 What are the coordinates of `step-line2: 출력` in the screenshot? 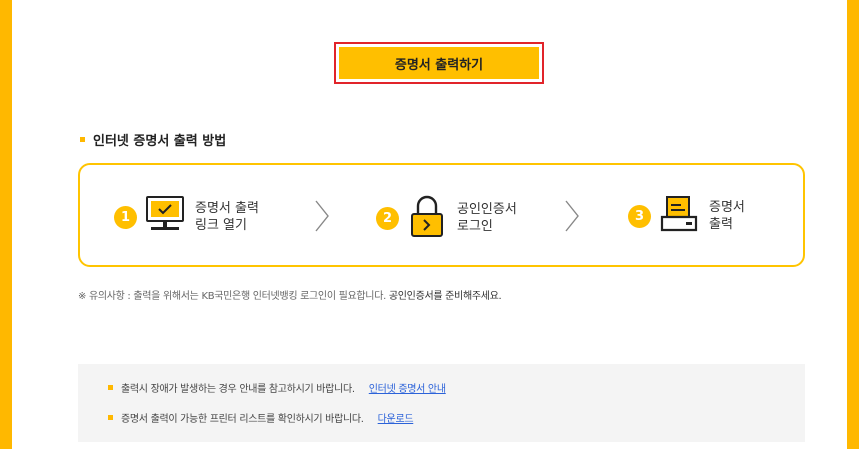 It's located at (721, 224).